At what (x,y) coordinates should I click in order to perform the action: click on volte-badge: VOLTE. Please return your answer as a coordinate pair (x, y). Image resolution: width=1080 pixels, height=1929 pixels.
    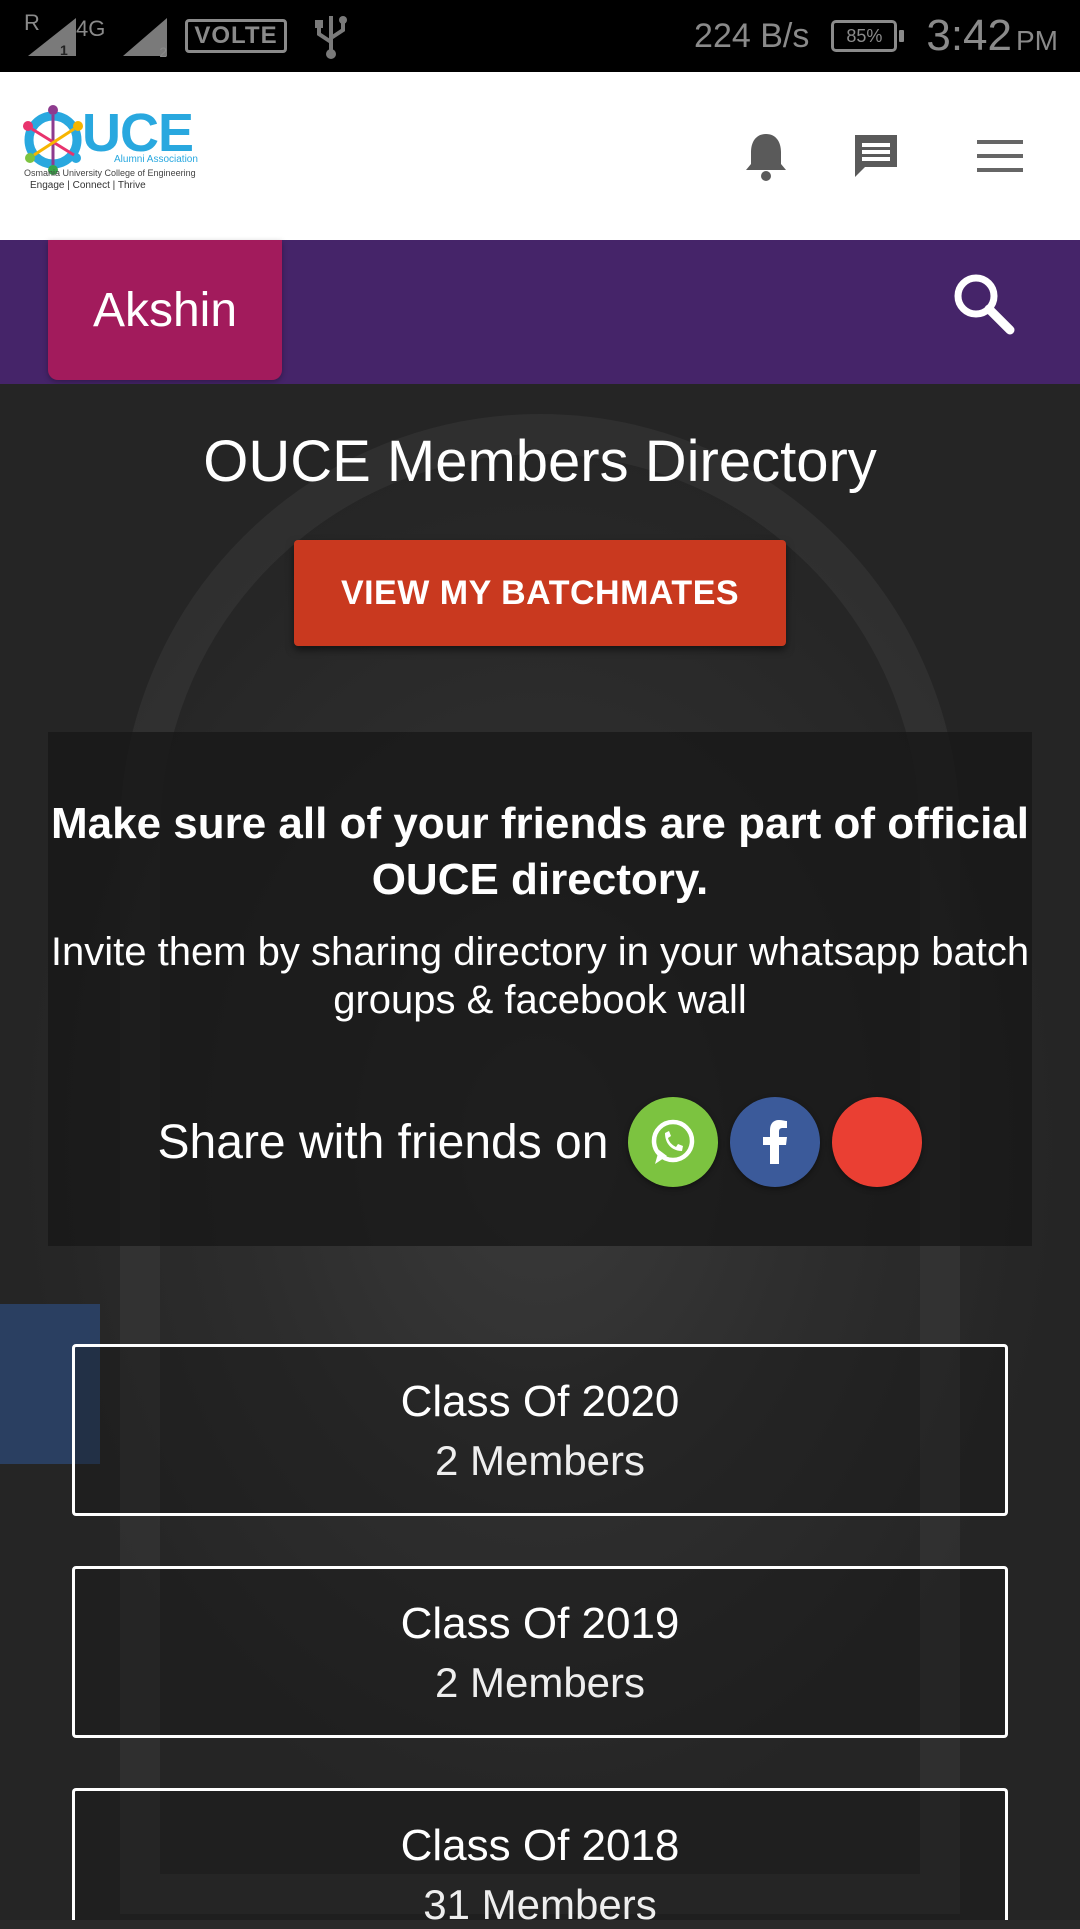
    Looking at the image, I should click on (236, 36).